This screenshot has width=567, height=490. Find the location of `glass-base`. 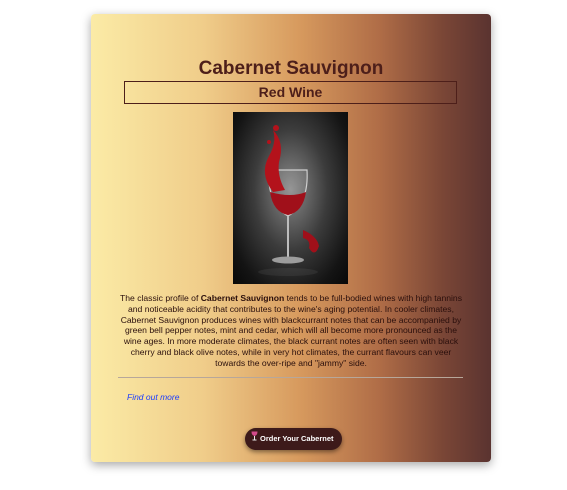

glass-base is located at coordinates (288, 260).